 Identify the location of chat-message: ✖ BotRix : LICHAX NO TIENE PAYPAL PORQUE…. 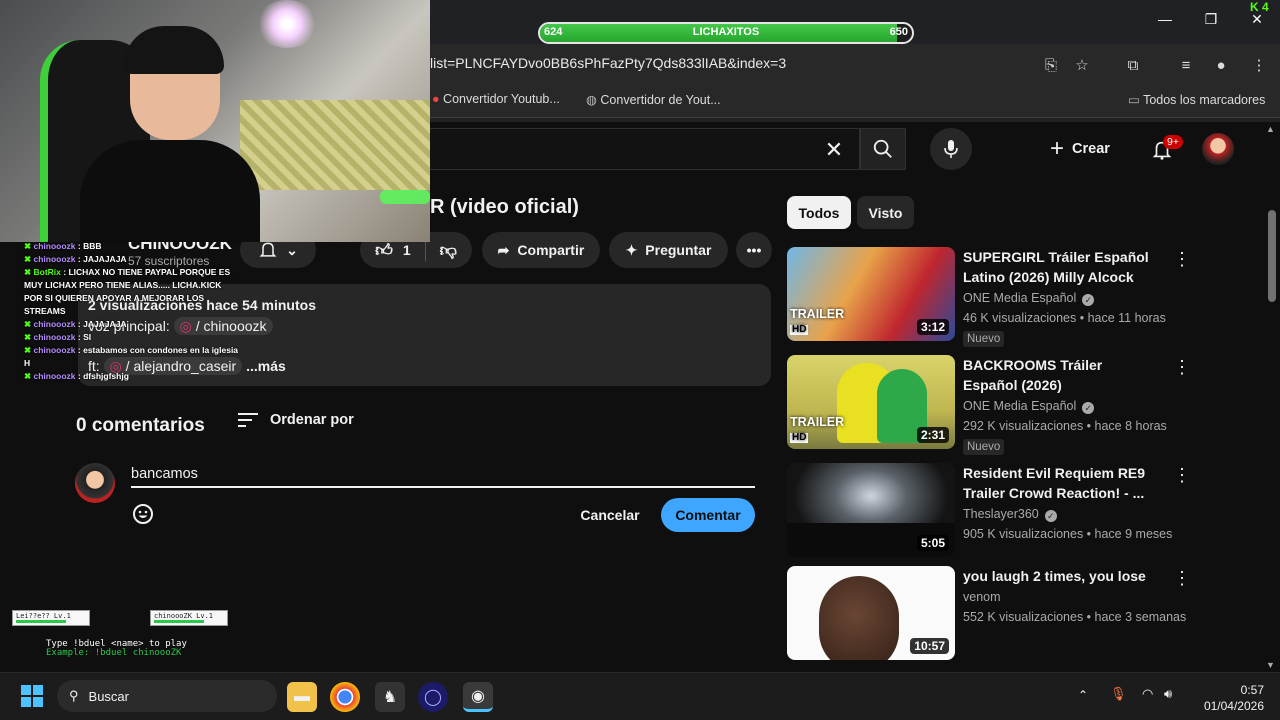
(127, 291).